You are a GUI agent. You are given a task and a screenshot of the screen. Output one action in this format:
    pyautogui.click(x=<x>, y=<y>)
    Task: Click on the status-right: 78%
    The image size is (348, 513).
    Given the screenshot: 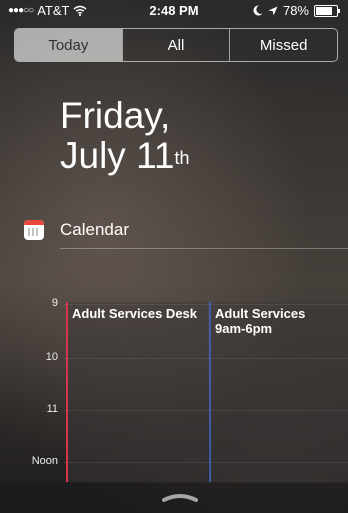 What is the action you would take?
    pyautogui.click(x=296, y=10)
    